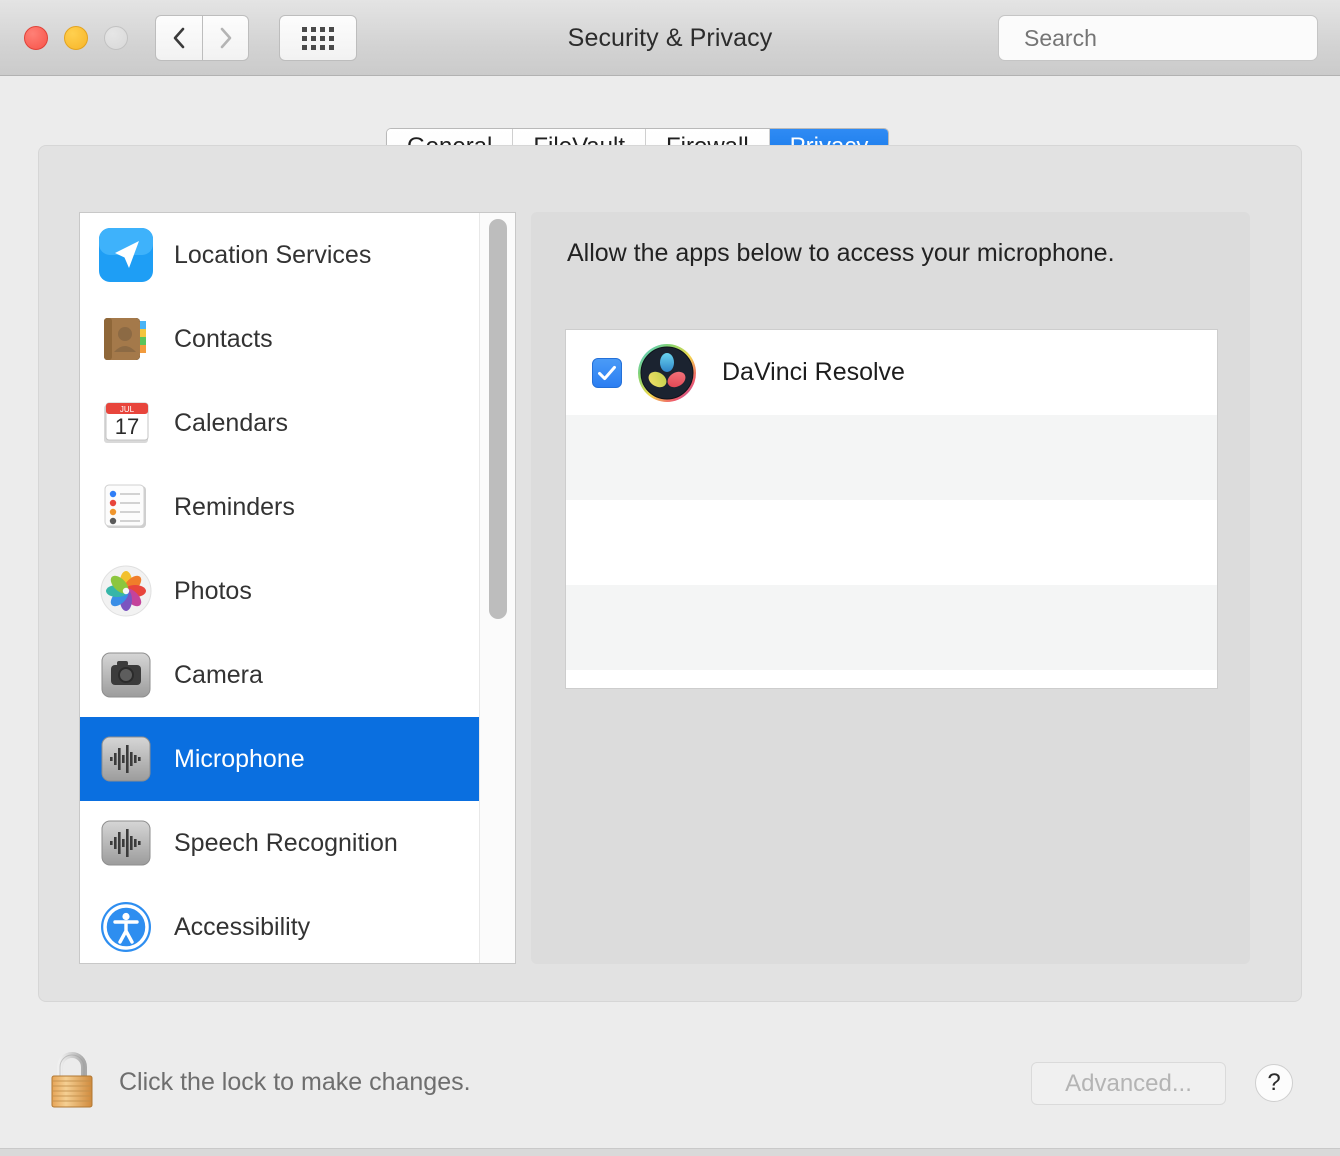 This screenshot has height=1156, width=1340. Describe the element at coordinates (234, 506) in the screenshot. I see `sidebar-item-label: Reminders` at that location.